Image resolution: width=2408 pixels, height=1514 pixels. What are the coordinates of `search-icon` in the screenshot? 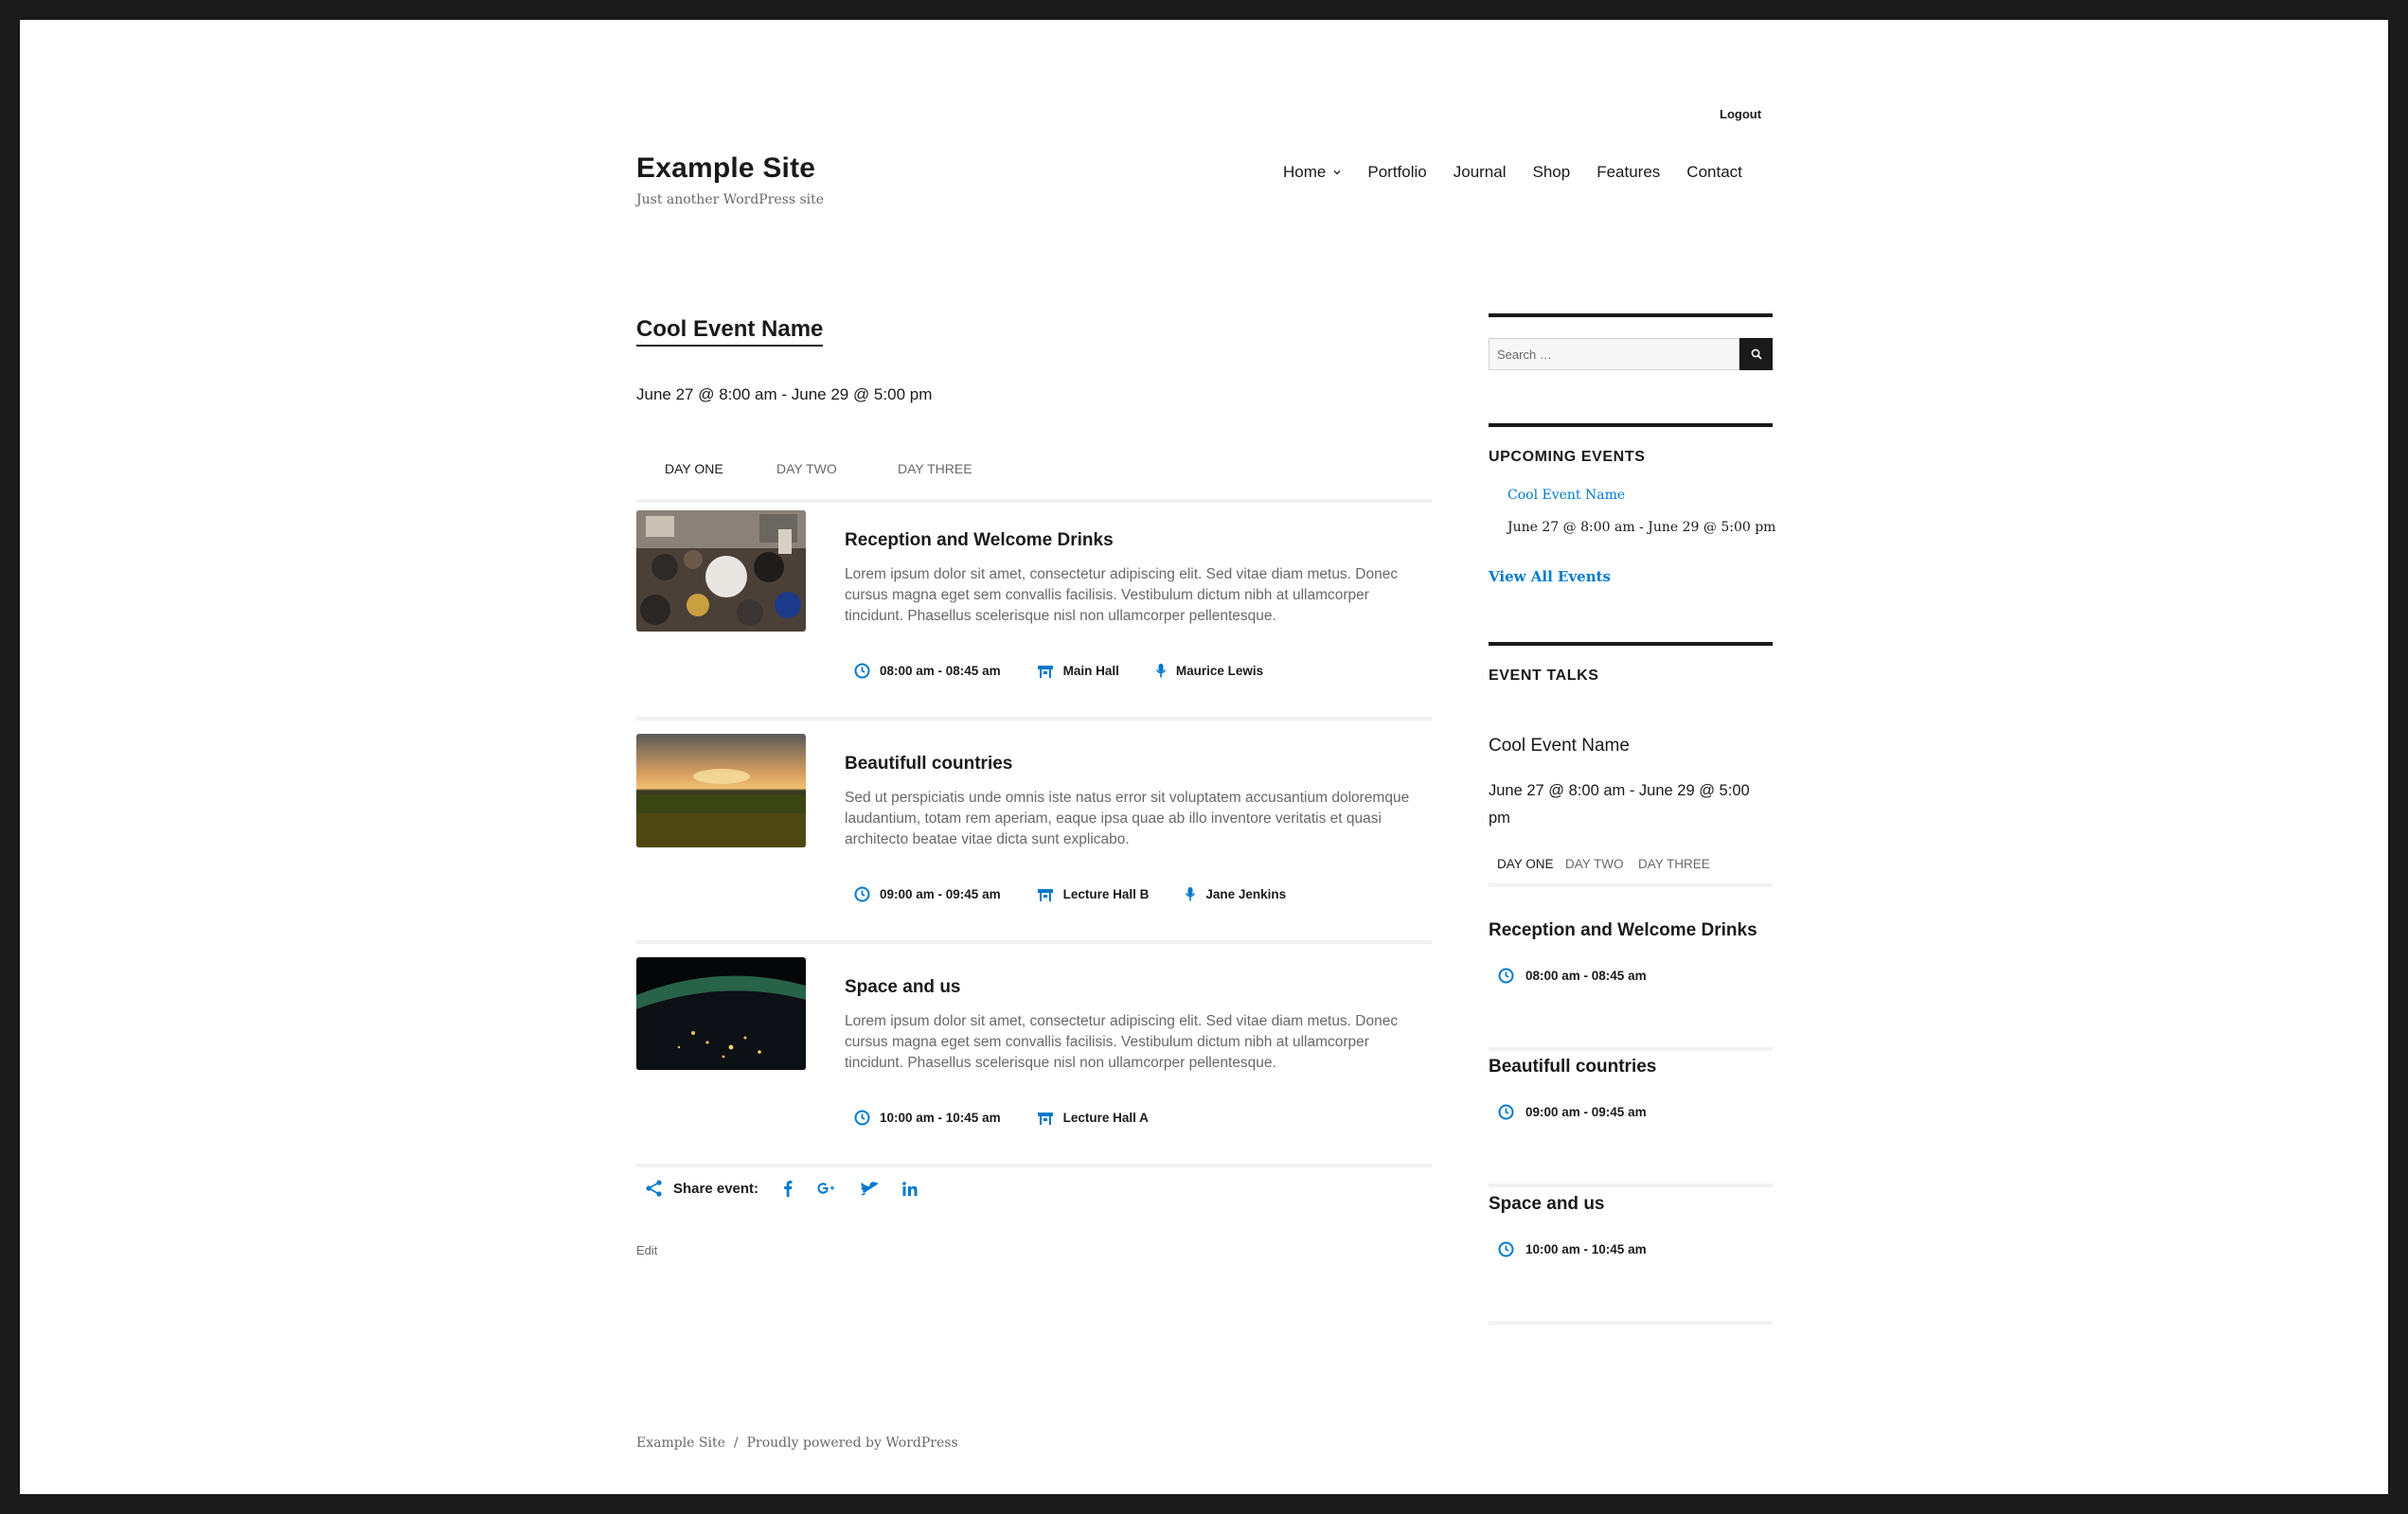 It's located at (1756, 354).